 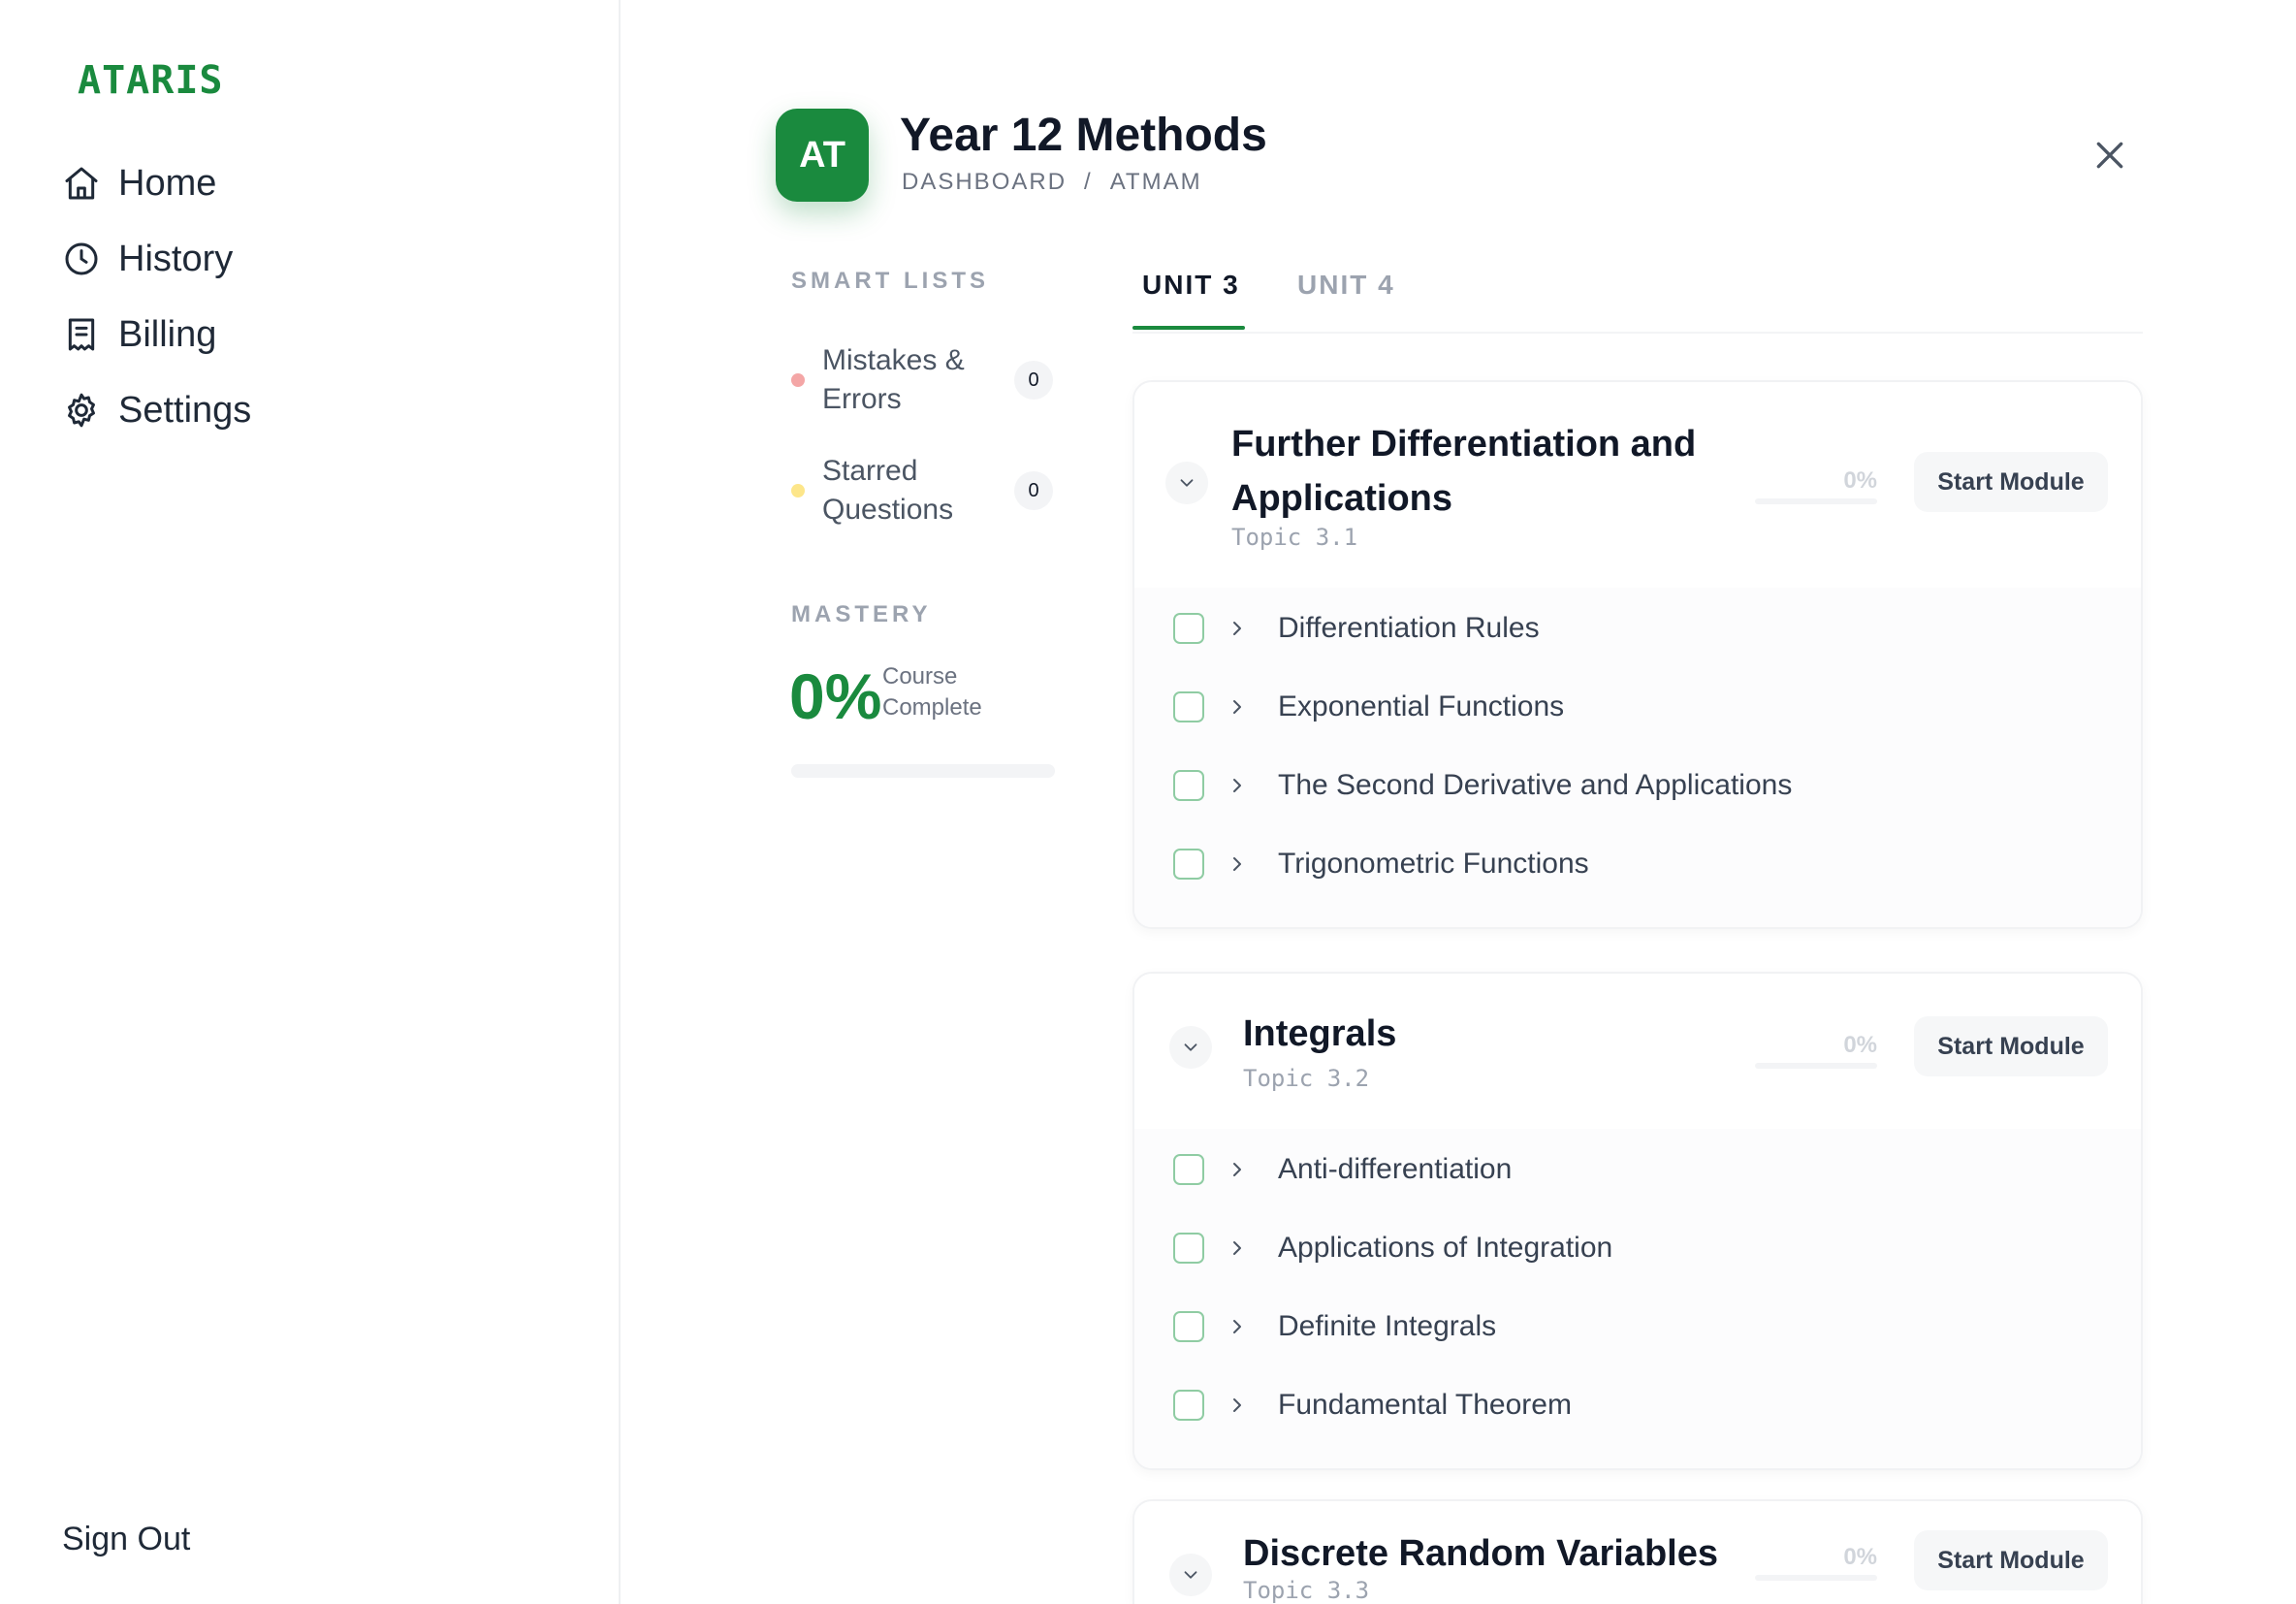 I want to click on mastery-label: MASTERY, so click(x=861, y=614).